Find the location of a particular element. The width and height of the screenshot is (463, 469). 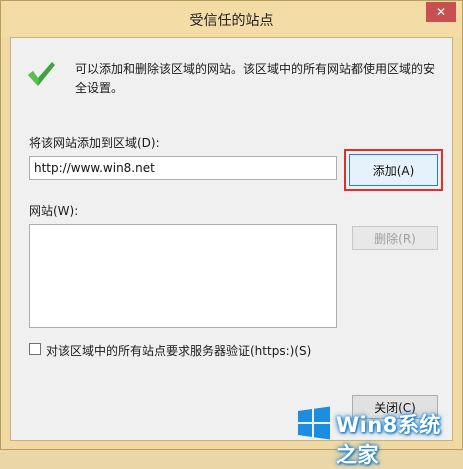

close-icon: ✕ is located at coordinates (441, 12).